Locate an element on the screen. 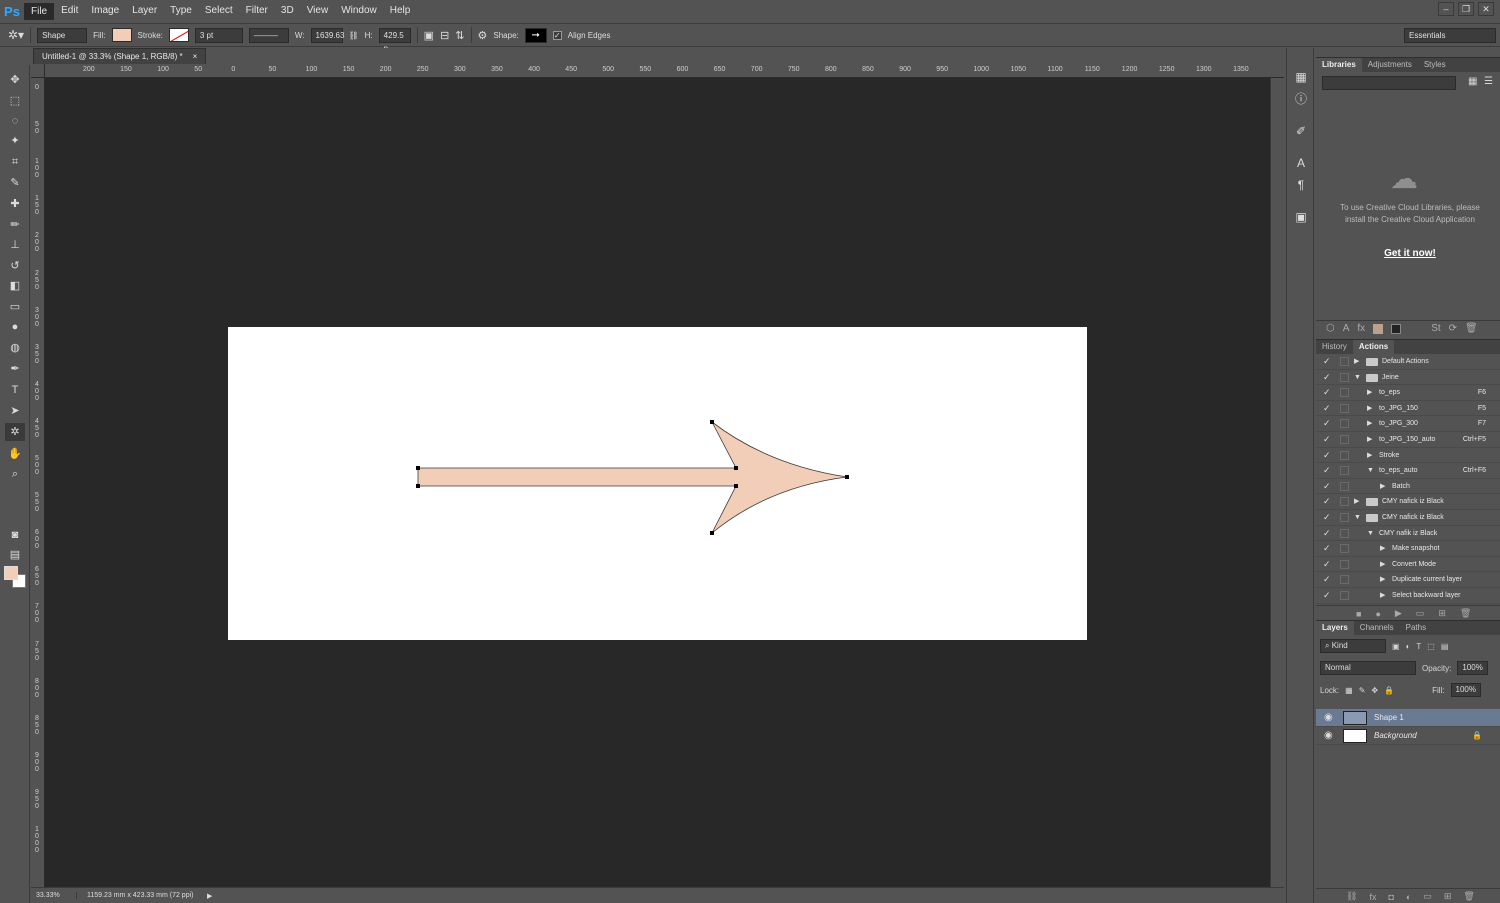  menu-window: Window is located at coordinates (359, 11).